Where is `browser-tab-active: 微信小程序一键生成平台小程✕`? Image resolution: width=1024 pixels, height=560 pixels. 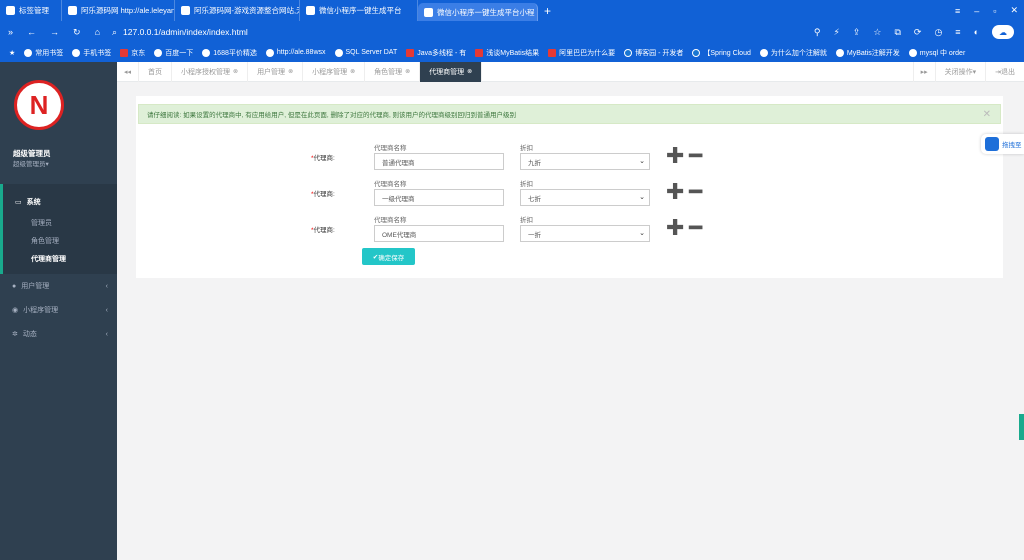
browser-tab-active: 微信小程序一键生成平台小程✕ is located at coordinates (478, 12).